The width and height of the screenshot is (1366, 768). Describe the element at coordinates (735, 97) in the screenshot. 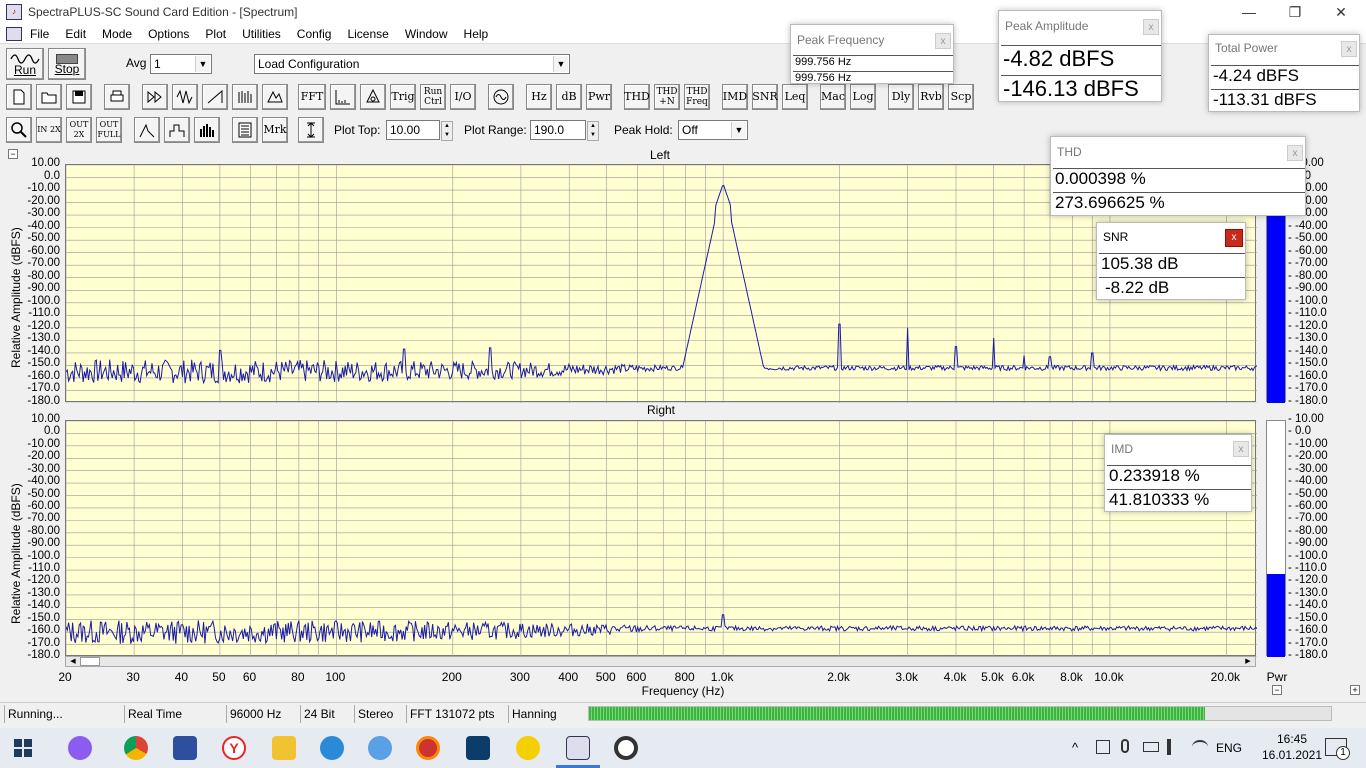

I see `imd-button: IMD` at that location.